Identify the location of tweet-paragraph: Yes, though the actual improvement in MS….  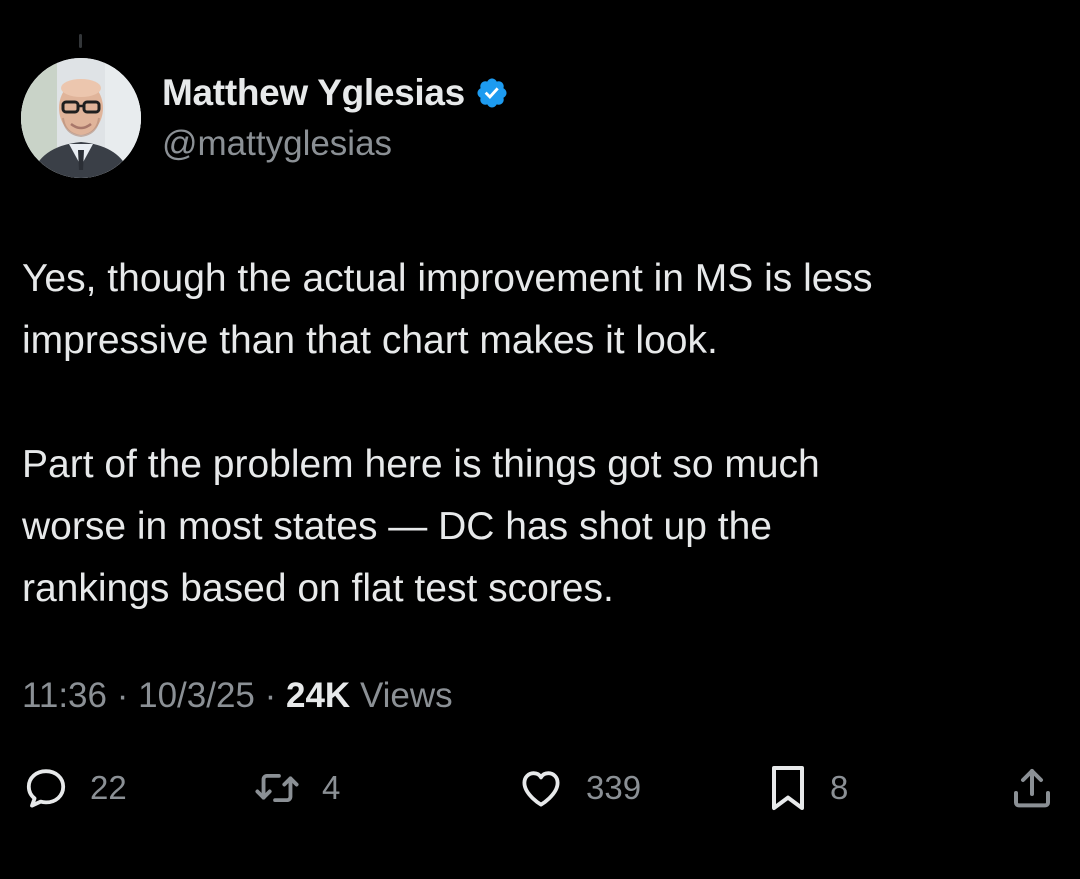
(447, 309).